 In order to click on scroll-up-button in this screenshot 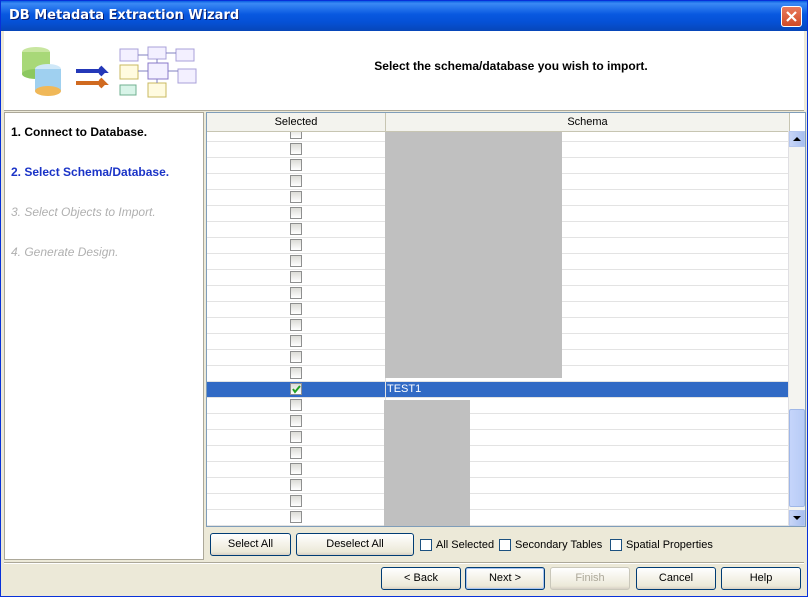, I will do `click(797, 139)`.